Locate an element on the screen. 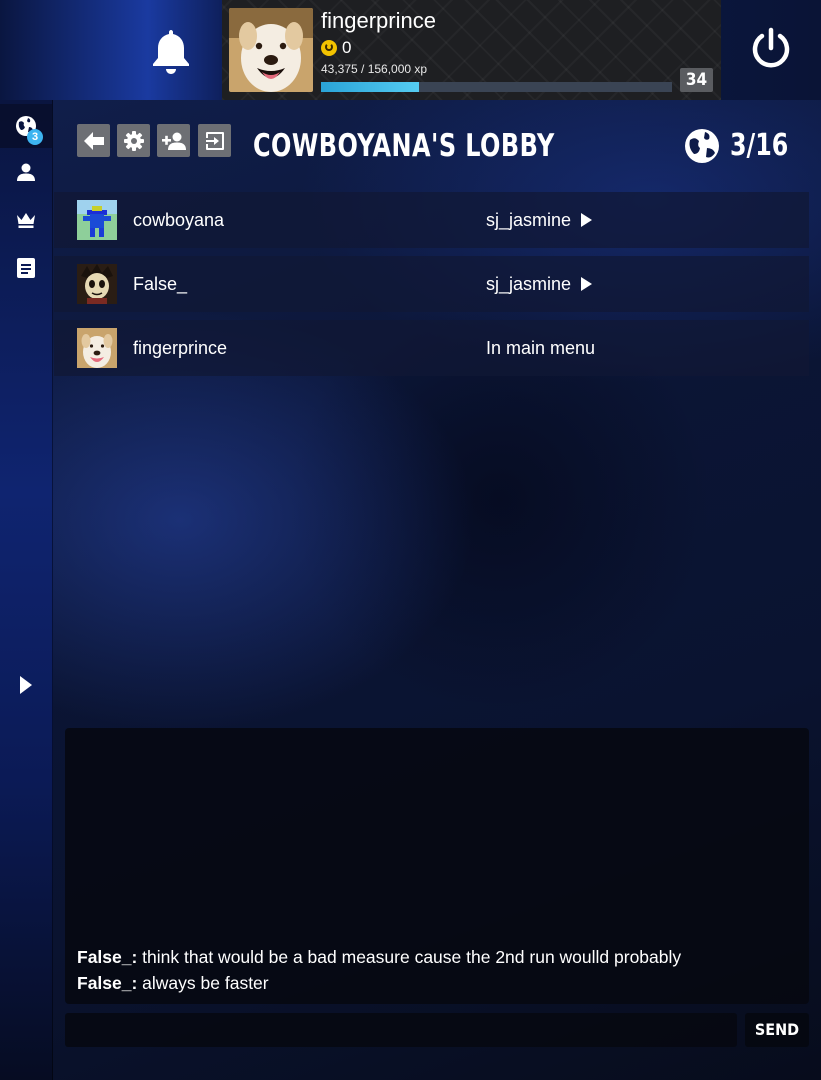 This screenshot has height=1080, width=821. power-icon is located at coordinates (771, 49).